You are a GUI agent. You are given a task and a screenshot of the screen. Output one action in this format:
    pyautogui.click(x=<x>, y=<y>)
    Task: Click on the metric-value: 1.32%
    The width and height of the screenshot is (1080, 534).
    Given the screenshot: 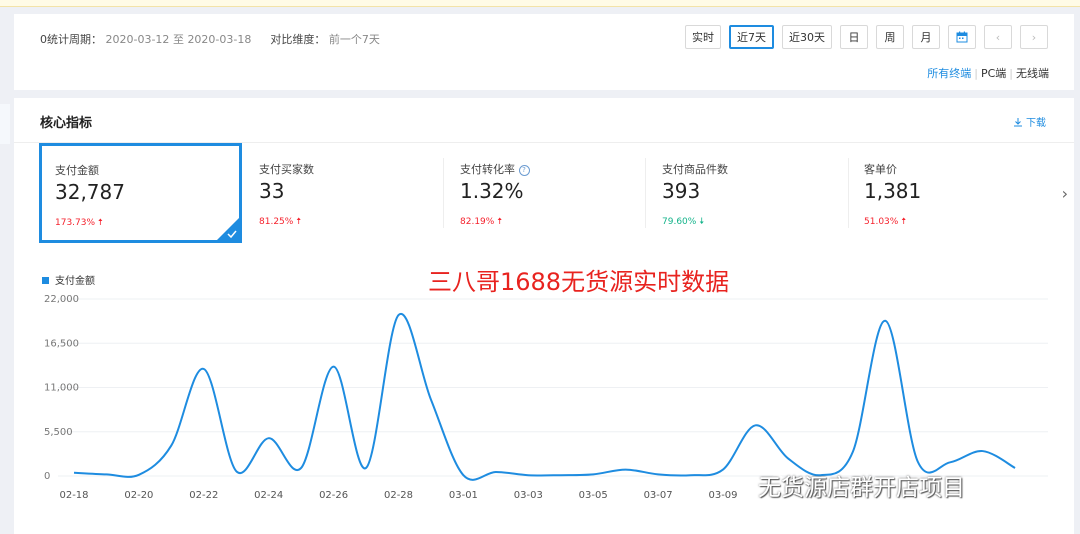 What is the action you would take?
    pyautogui.click(x=492, y=191)
    